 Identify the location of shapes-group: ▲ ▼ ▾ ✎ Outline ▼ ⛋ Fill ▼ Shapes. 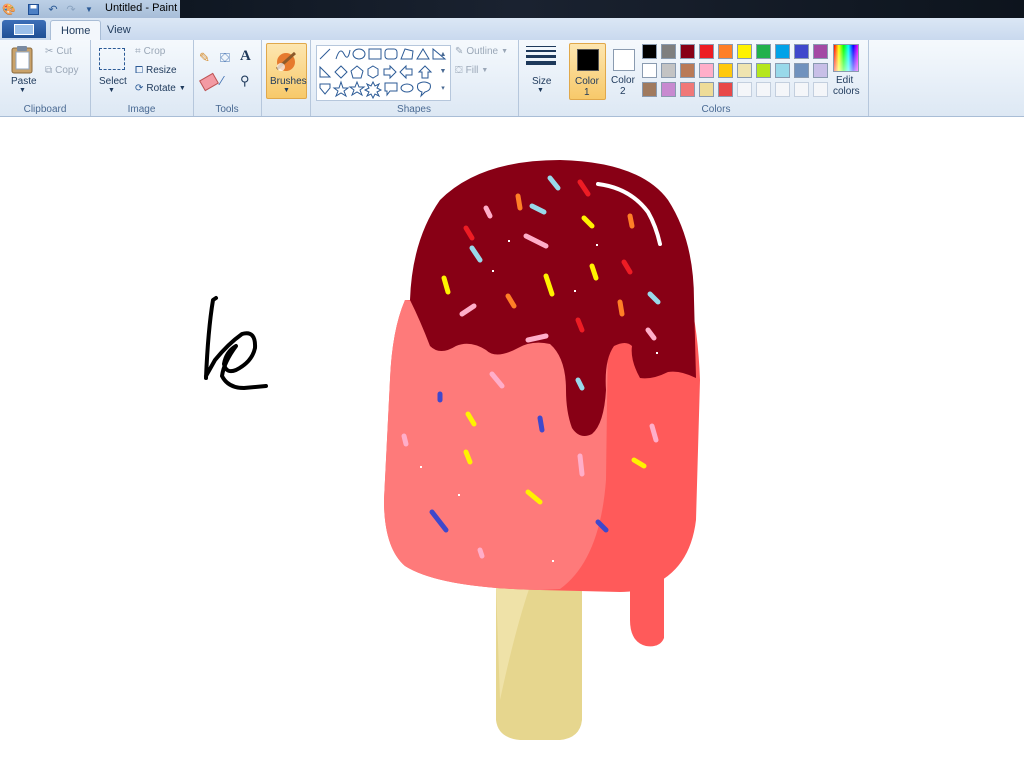
(414, 78).